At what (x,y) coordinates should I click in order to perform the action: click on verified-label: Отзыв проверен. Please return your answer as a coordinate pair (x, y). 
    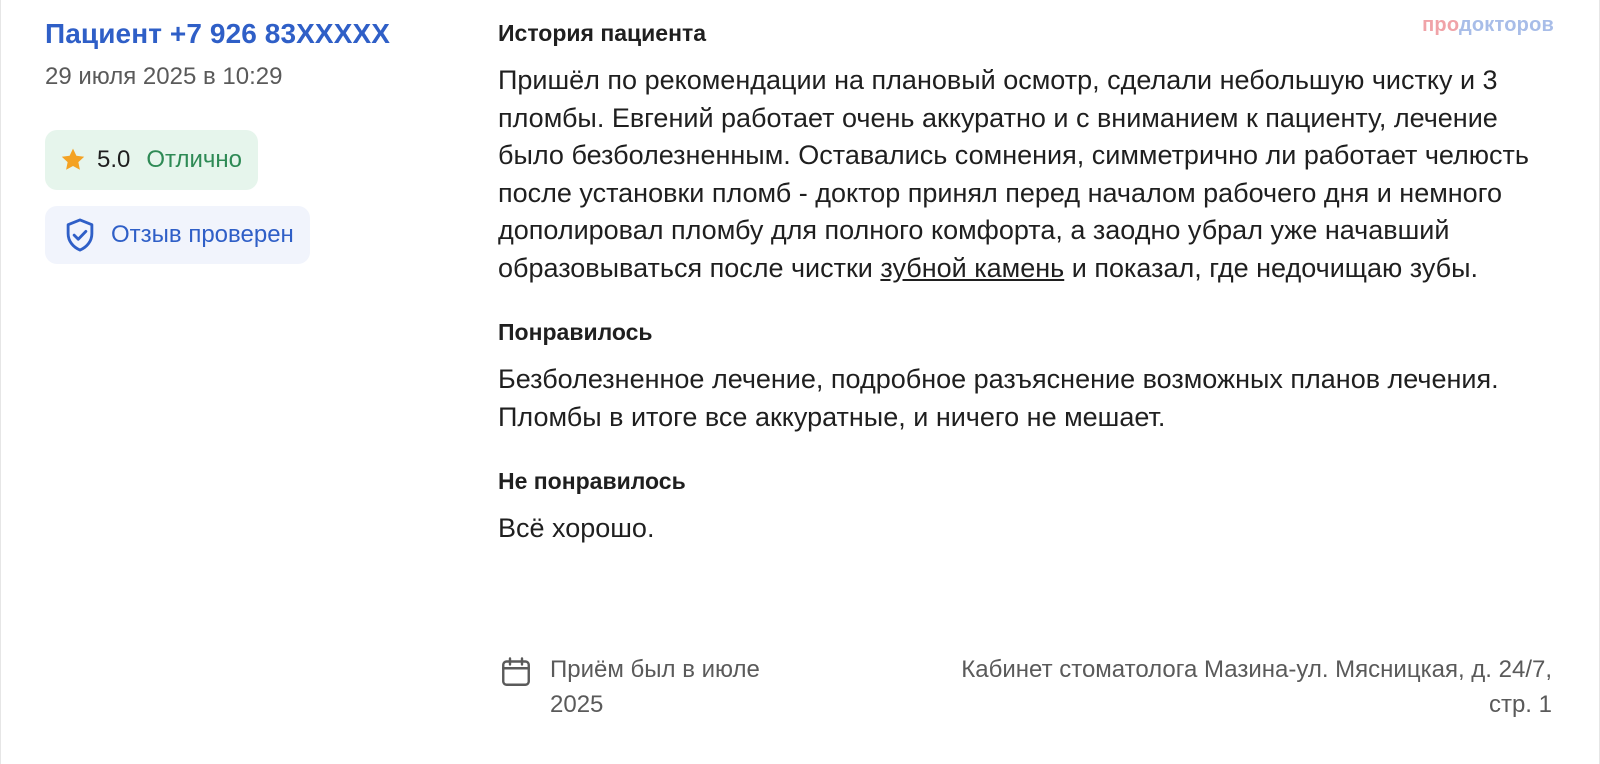
    Looking at the image, I should click on (202, 234).